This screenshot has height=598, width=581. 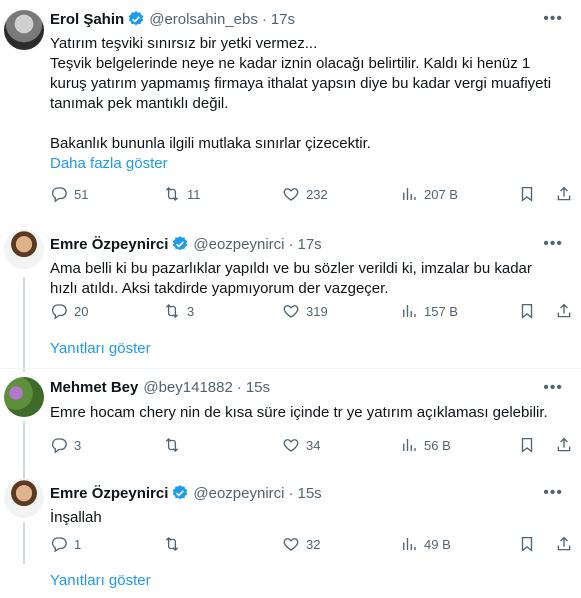 What do you see at coordinates (194, 194) in the screenshot?
I see `retweet-count: 11` at bounding box center [194, 194].